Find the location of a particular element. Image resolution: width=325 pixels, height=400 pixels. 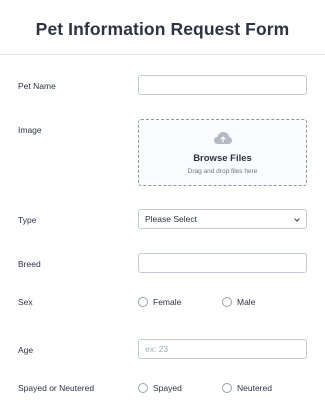

spayed-option-spayed: Spayed is located at coordinates (160, 388).